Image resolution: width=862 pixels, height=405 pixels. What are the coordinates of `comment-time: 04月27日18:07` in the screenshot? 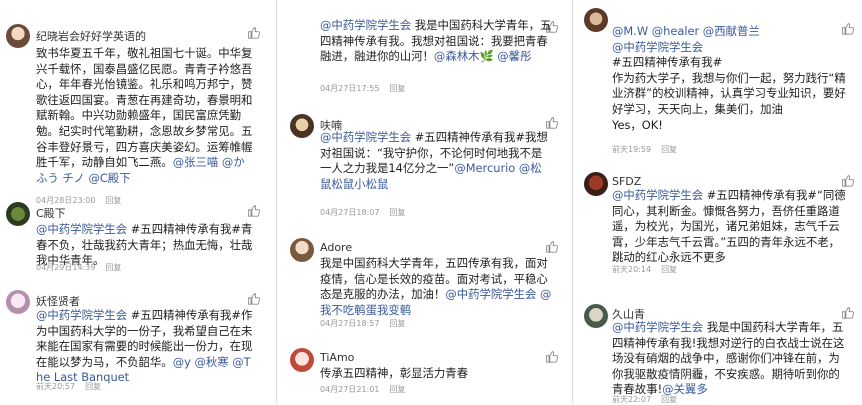 It's located at (350, 212).